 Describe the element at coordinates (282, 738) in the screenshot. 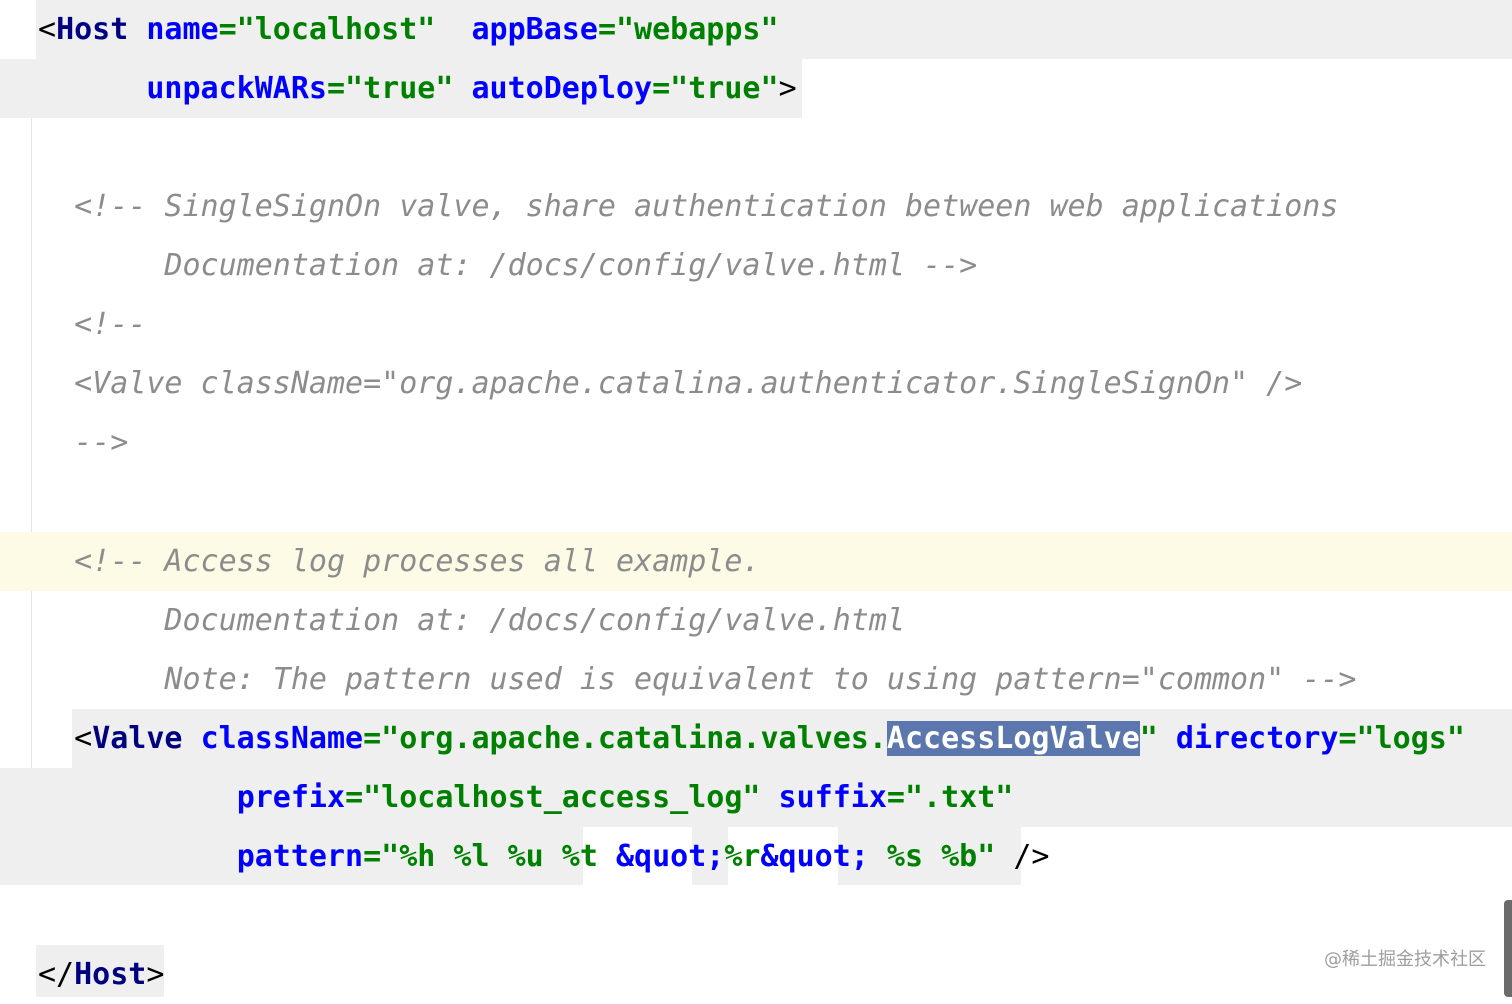

I see `token-attr: className` at that location.